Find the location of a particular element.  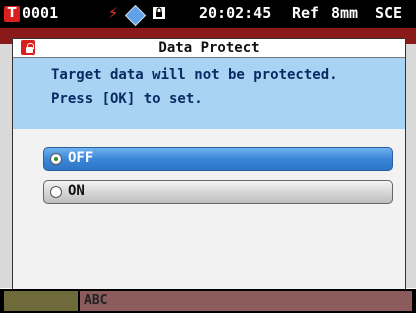

battery-bolt-icon: ⚡ is located at coordinates (113, 13).